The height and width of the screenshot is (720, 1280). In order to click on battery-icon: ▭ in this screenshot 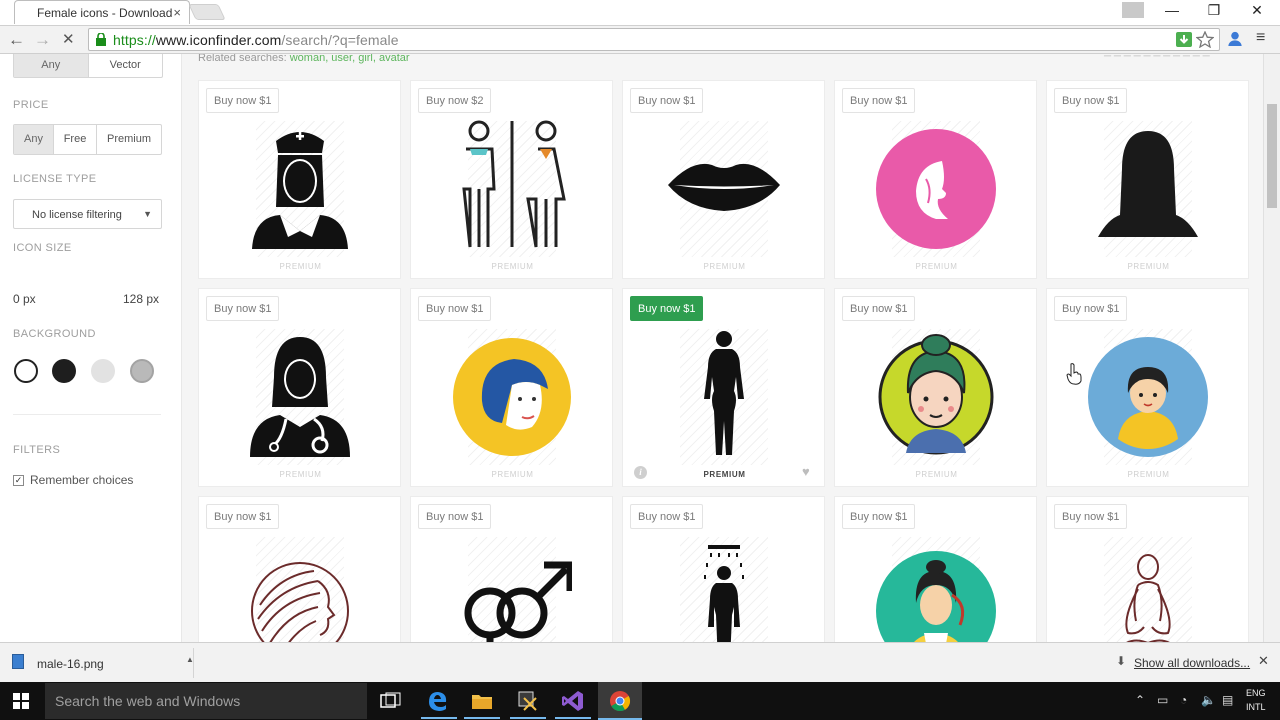, I will do `click(1162, 700)`.